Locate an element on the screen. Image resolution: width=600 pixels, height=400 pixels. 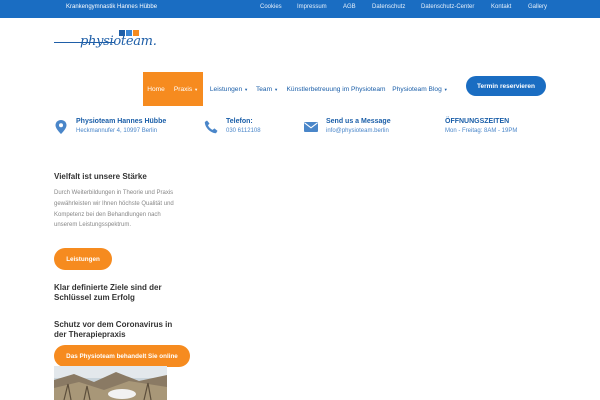
photo-illustration is located at coordinates (110, 383).